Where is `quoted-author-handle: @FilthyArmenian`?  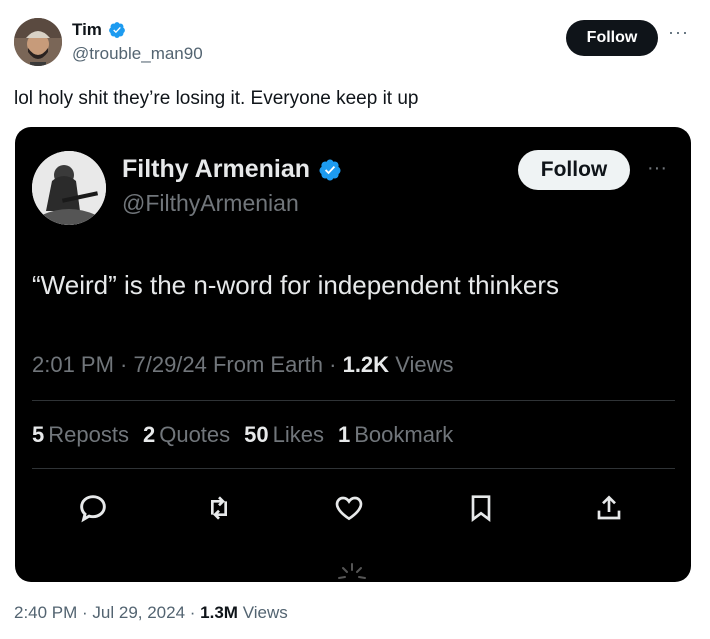
quoted-author-handle: @FilthyArmenian is located at coordinates (210, 203).